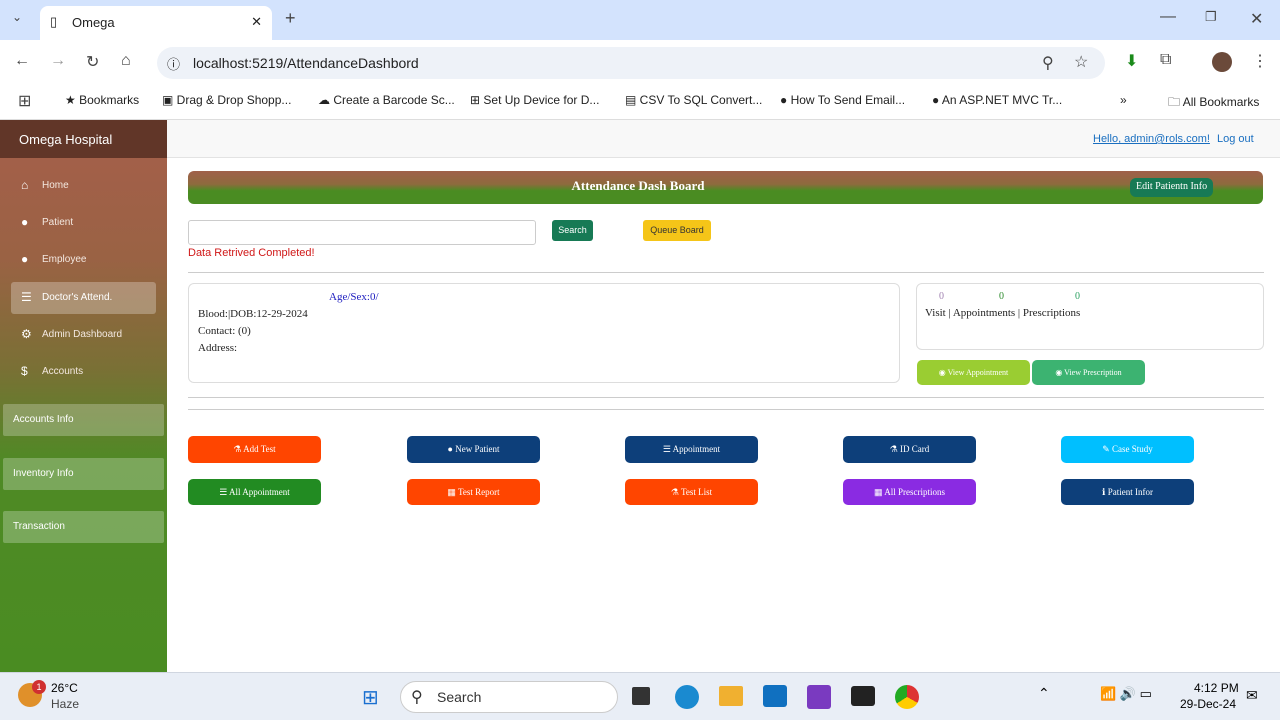 The height and width of the screenshot is (720, 1280). What do you see at coordinates (1003, 313) in the screenshot?
I see `stats-label: Visit | Appointments | Prescriptions` at bounding box center [1003, 313].